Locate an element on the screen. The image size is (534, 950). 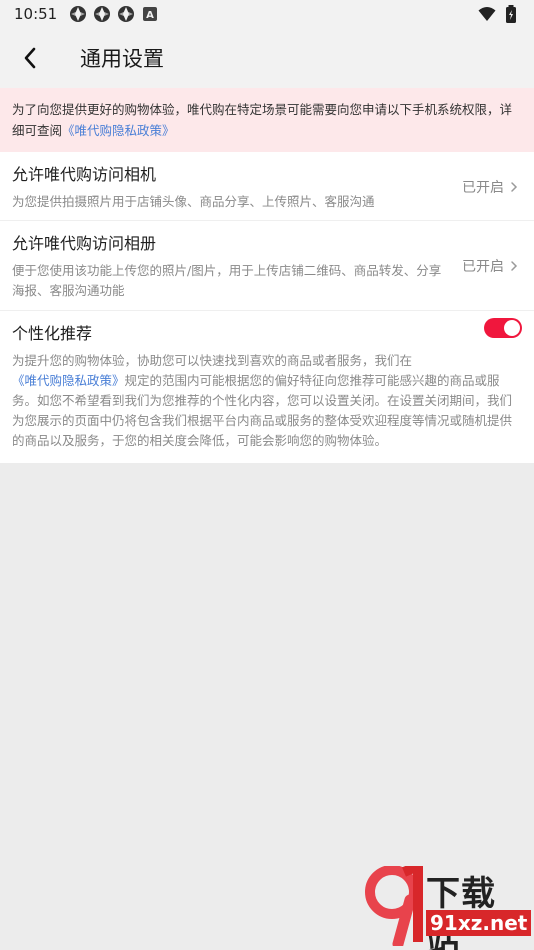
system-icons is located at coordinates (499, 14).